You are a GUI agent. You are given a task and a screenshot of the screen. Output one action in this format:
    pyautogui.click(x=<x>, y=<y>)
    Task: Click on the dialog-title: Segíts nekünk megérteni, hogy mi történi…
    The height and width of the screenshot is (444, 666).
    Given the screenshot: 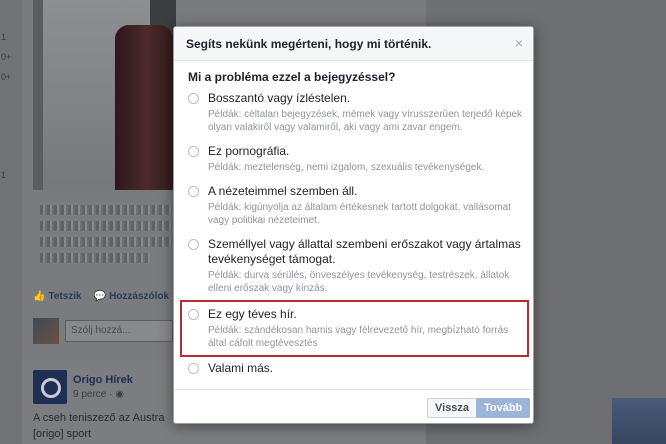 What is the action you would take?
    pyautogui.click(x=309, y=44)
    